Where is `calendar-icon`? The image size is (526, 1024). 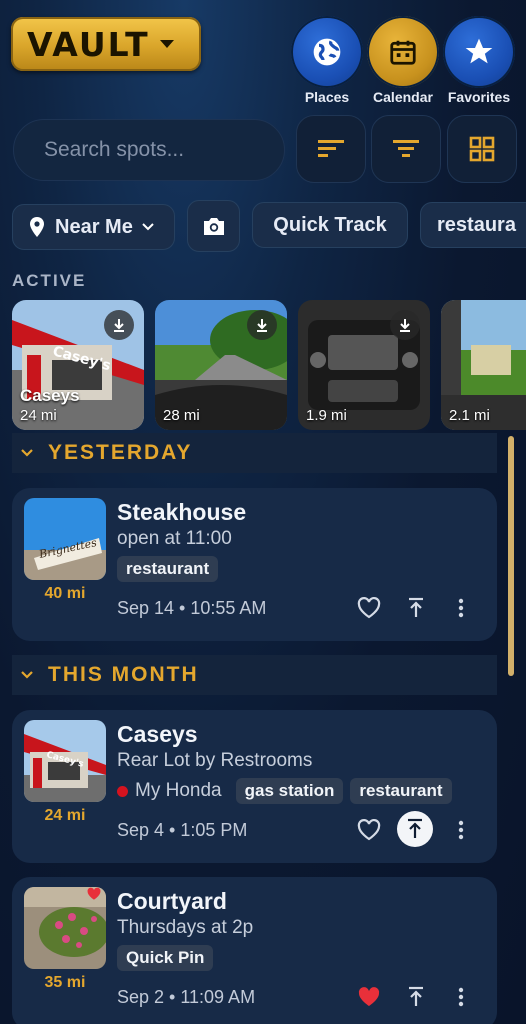
calendar-icon is located at coordinates (403, 52).